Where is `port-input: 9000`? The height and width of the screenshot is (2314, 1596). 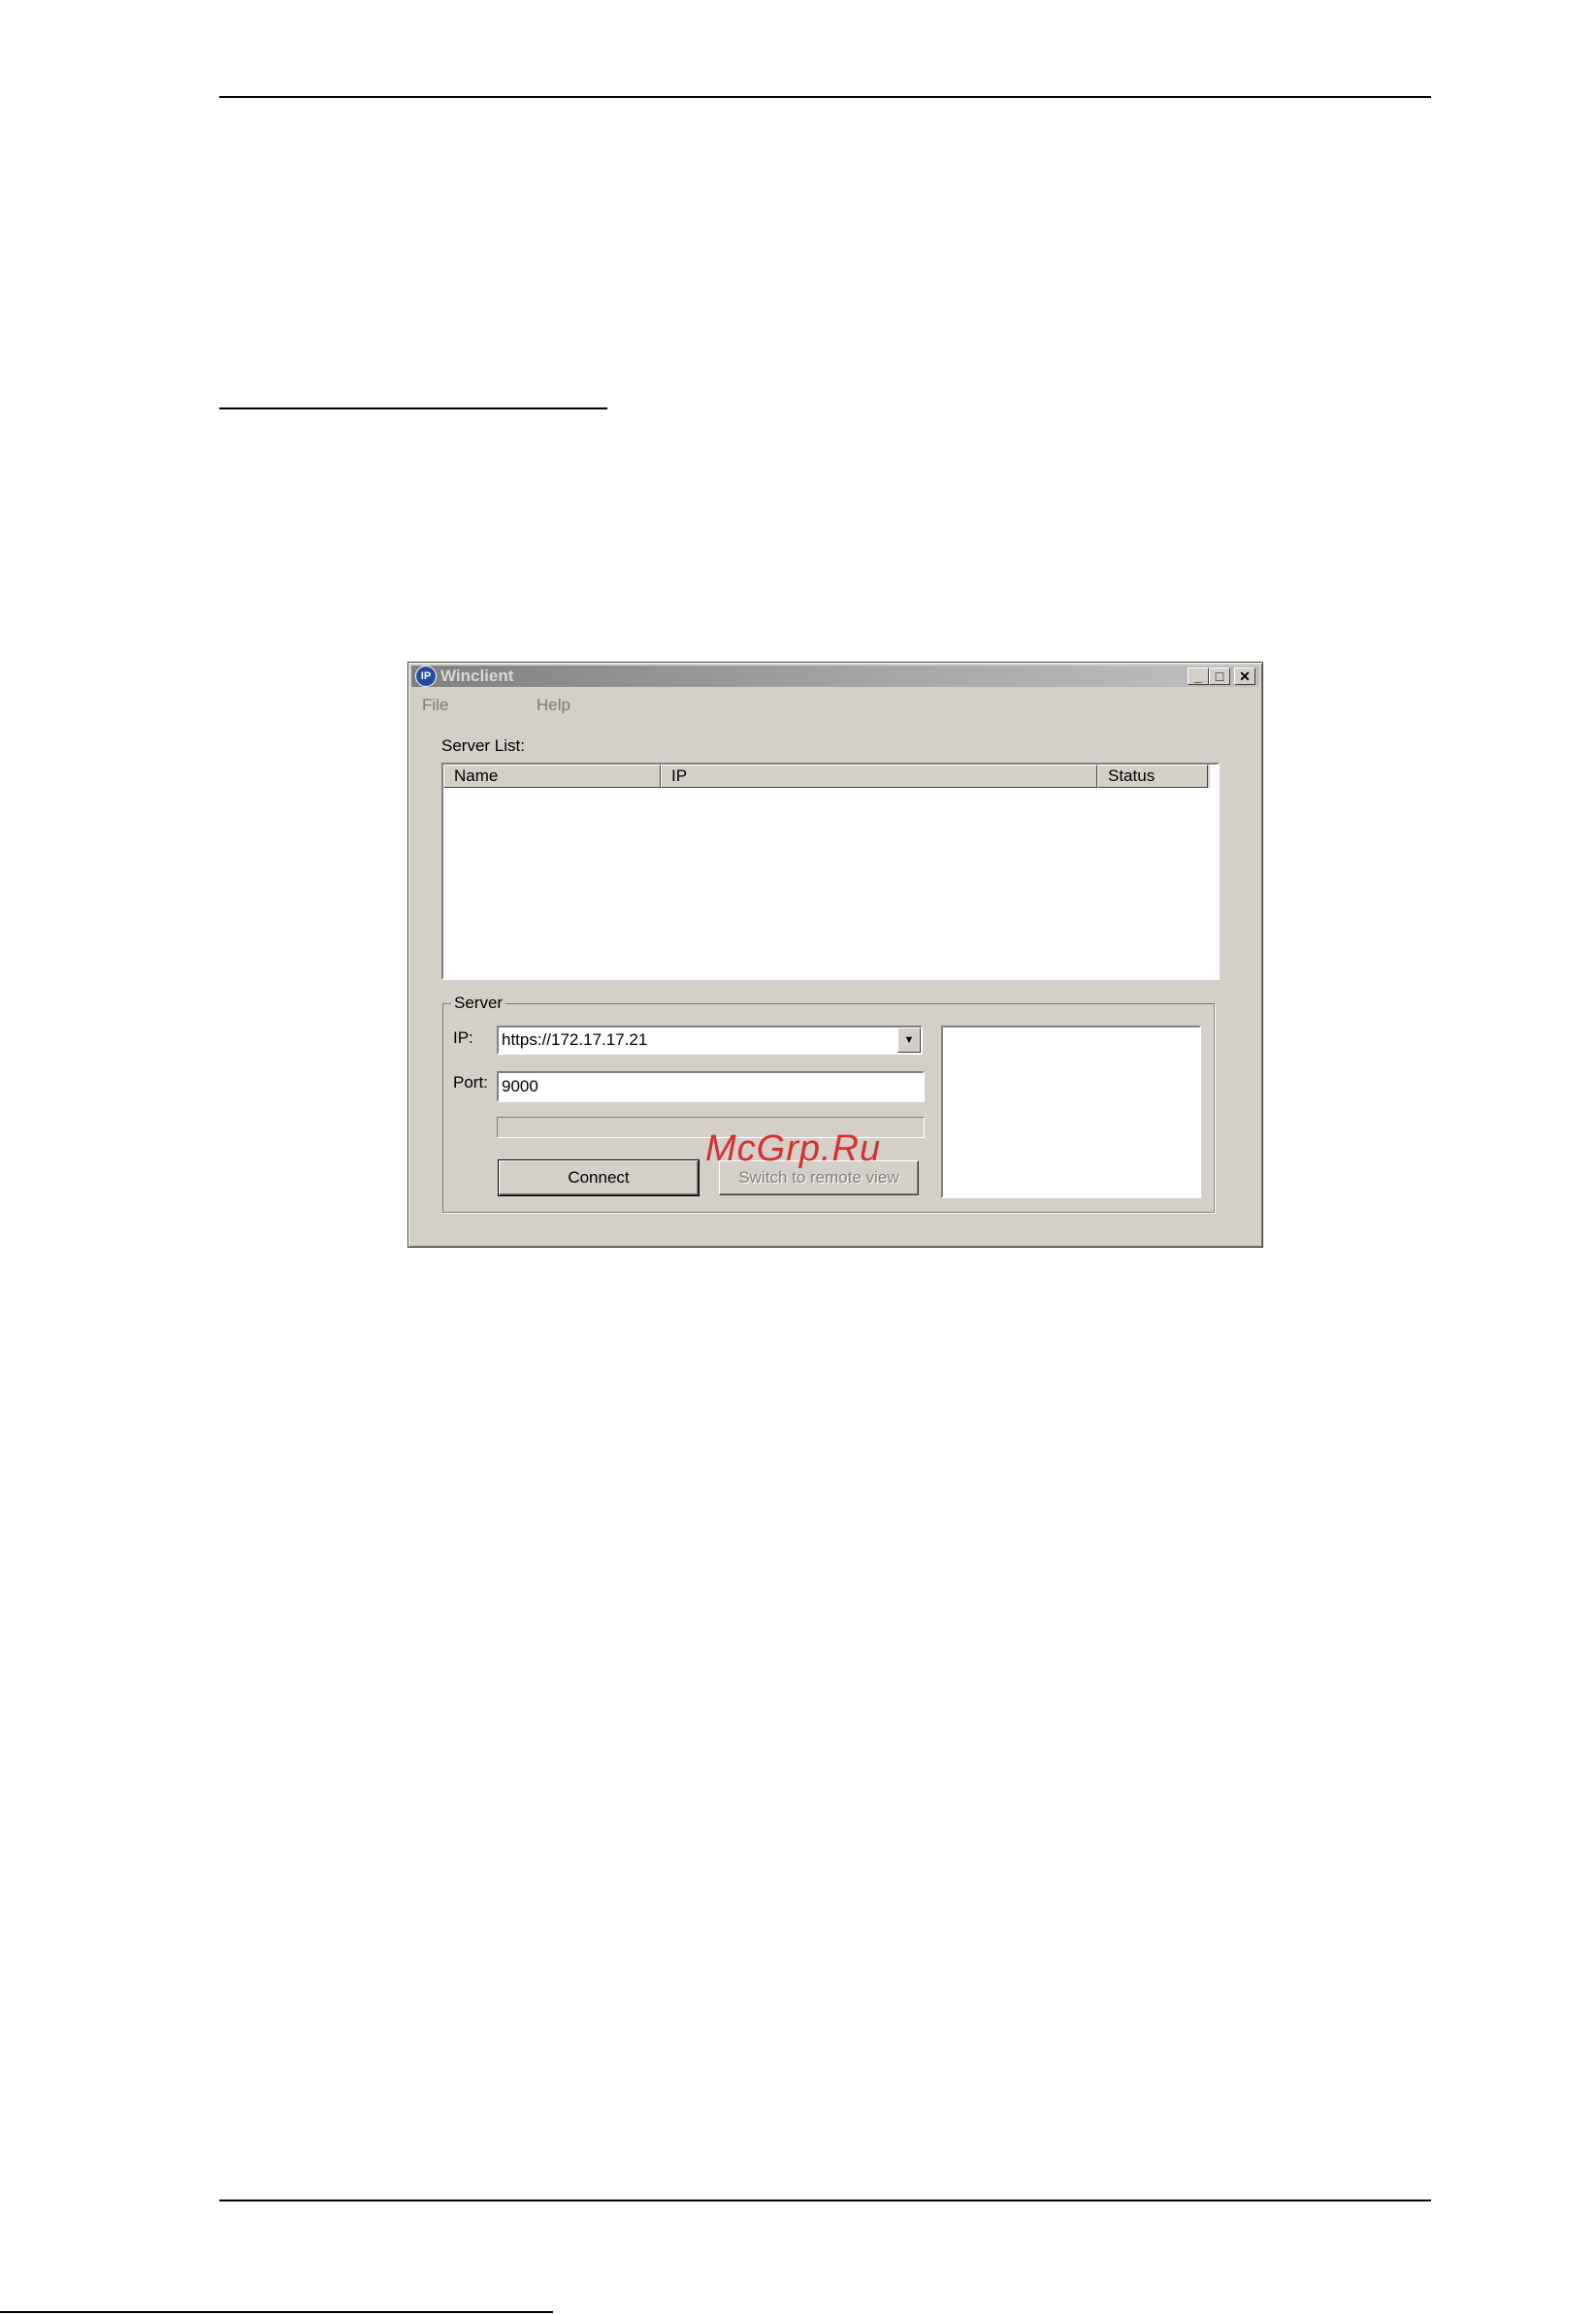 port-input: 9000 is located at coordinates (711, 1087).